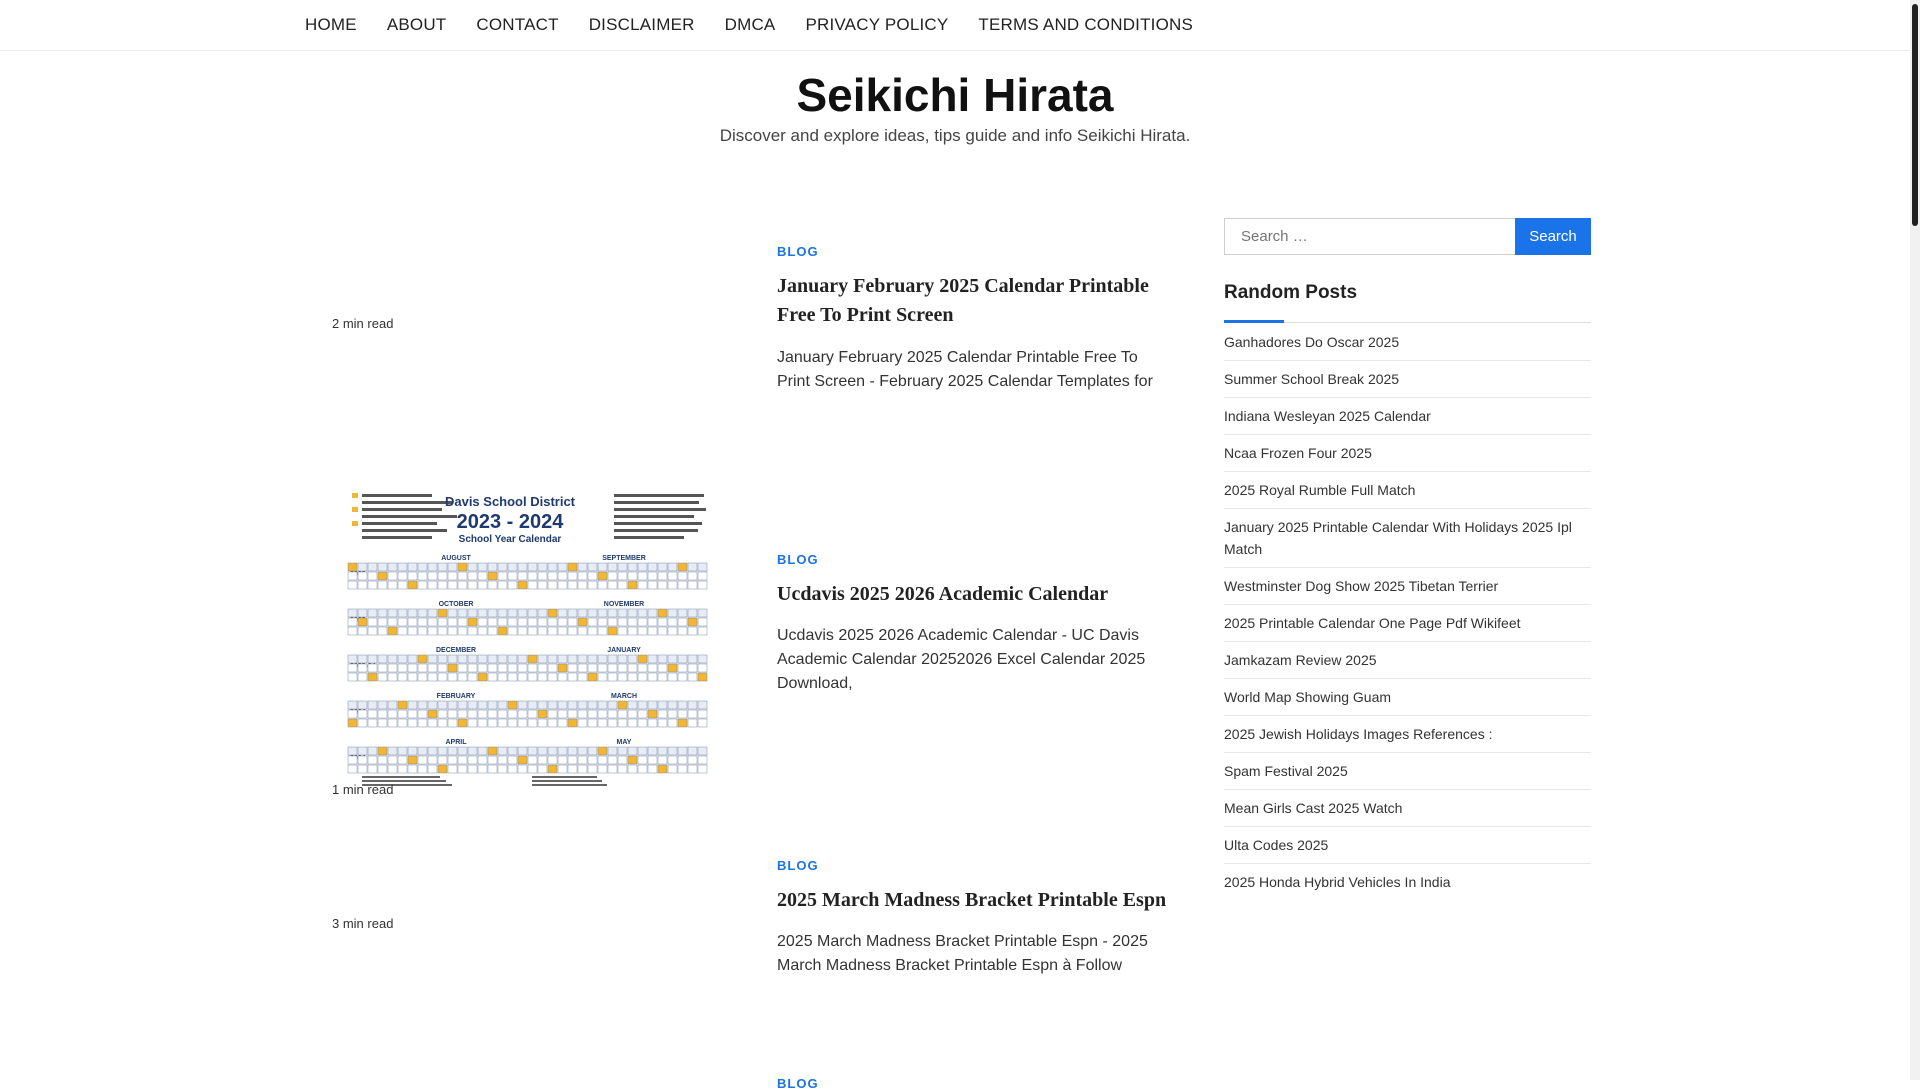 The height and width of the screenshot is (1091, 1920). Describe the element at coordinates (972, 594) in the screenshot. I see `post-title: Ucdavis 2025 2026 Academic Calendar` at that location.